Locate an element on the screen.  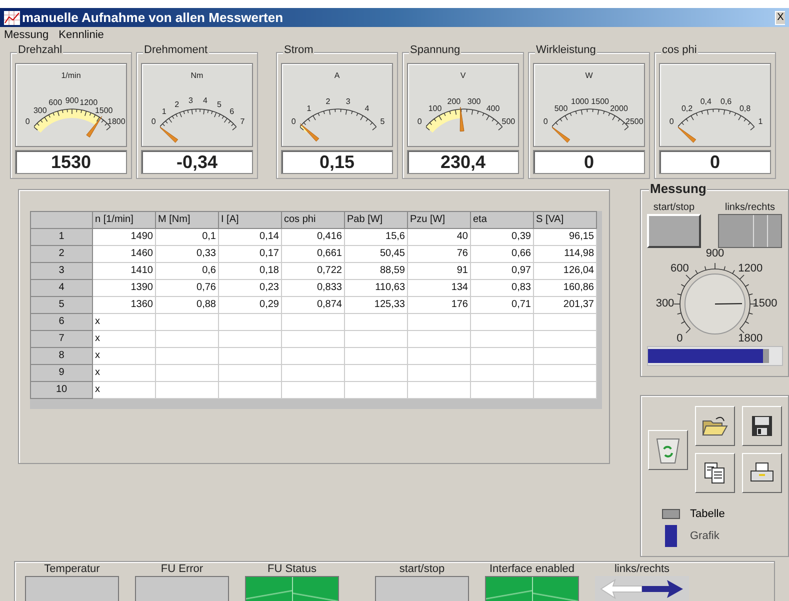
status-label: FU Status is located at coordinates (292, 569).